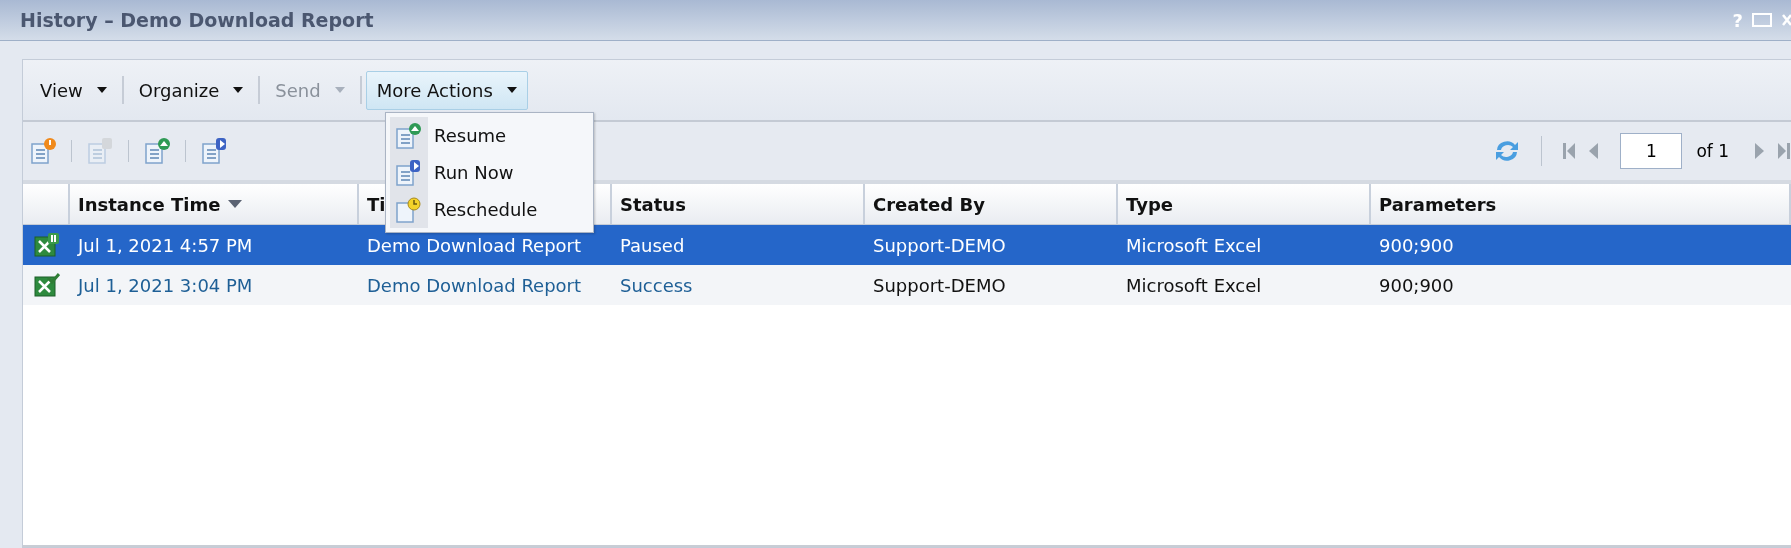 The image size is (1791, 548). I want to click on close-icon, so click(1786, 20).